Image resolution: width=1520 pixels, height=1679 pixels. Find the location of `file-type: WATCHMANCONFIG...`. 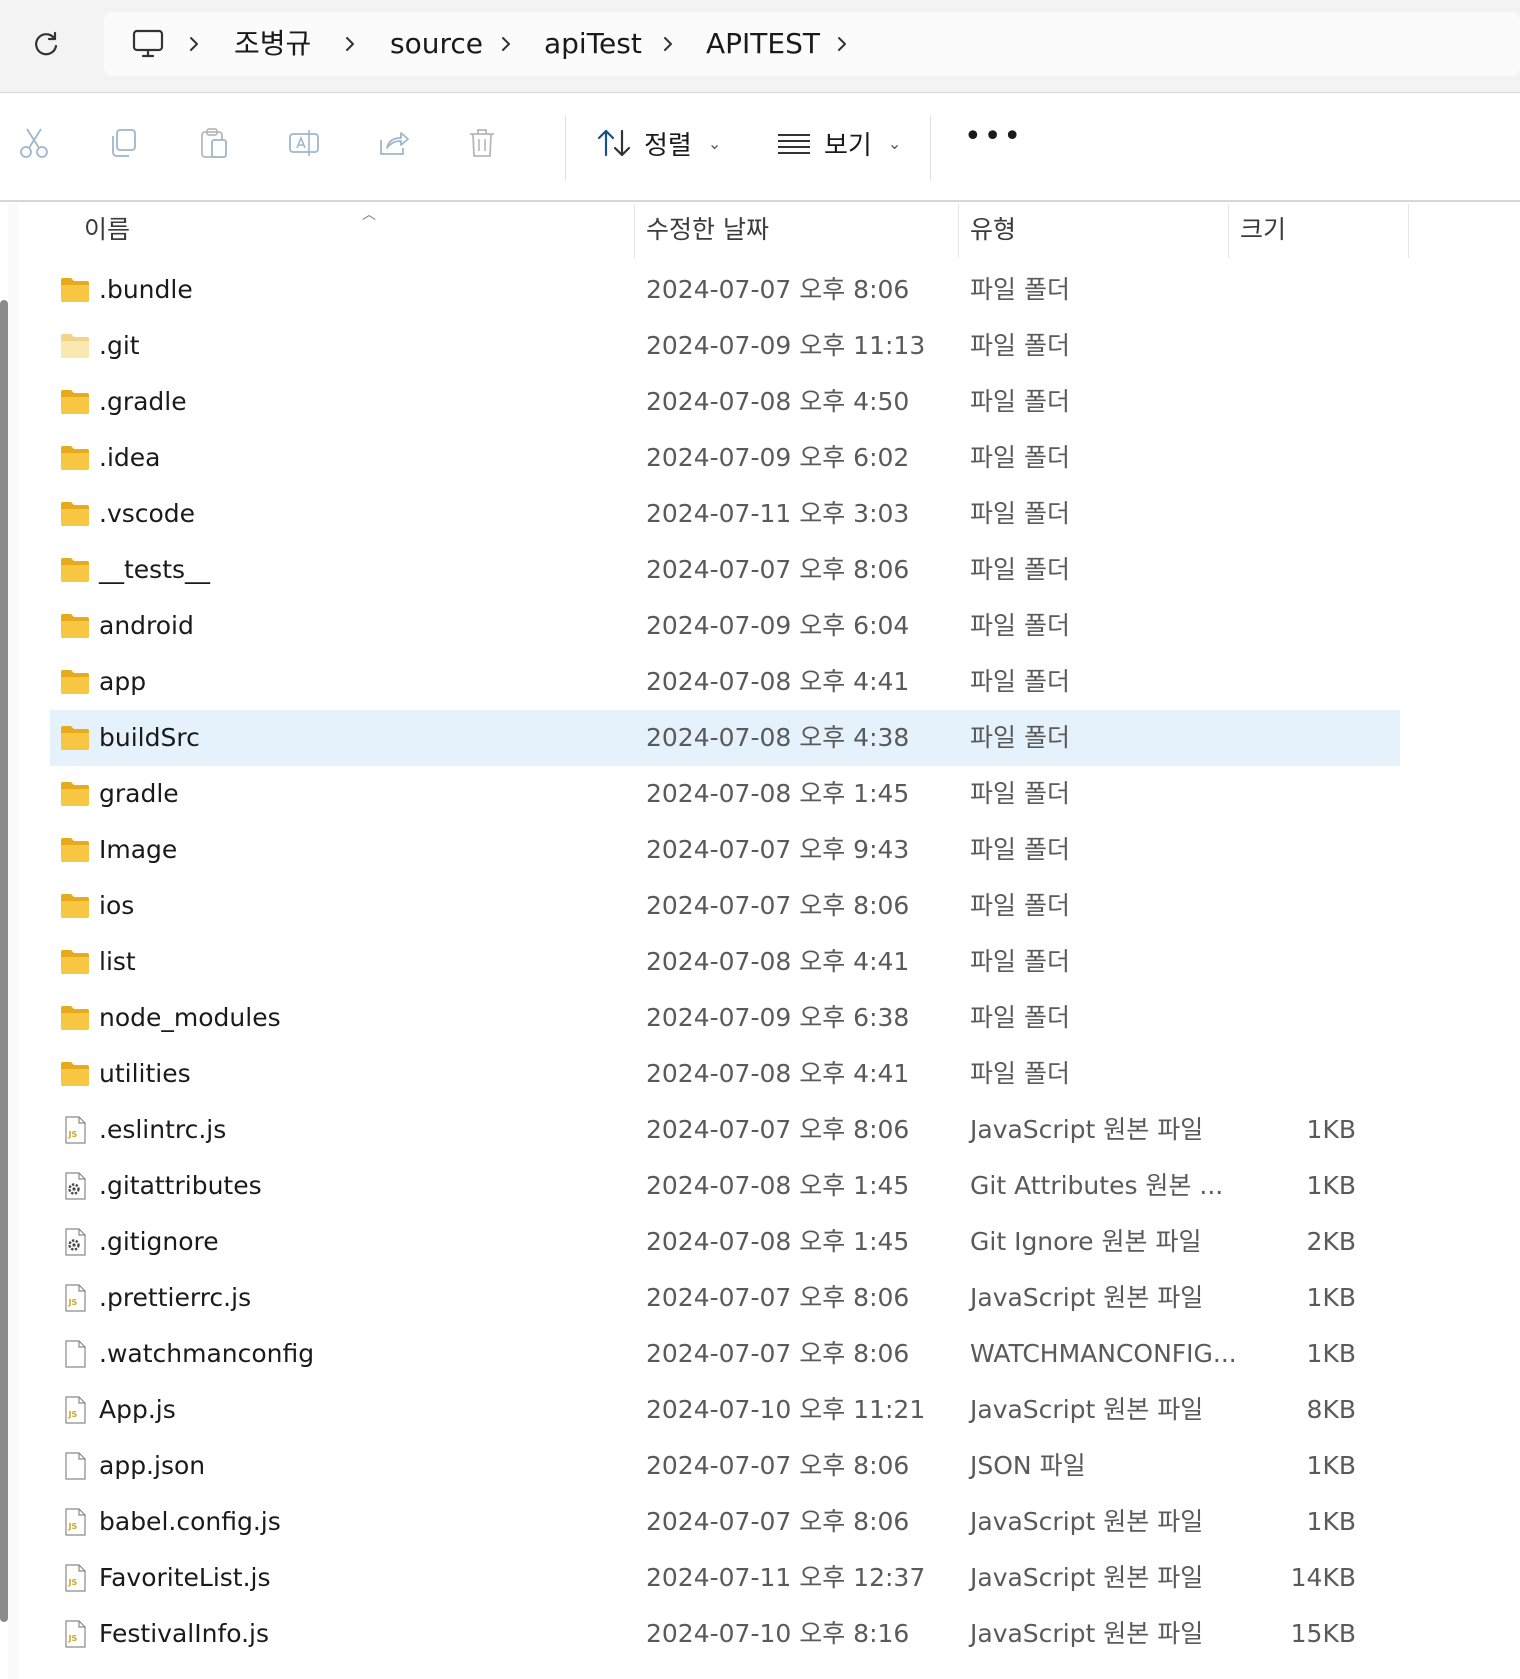

file-type: WATCHMANCONFIG... is located at coordinates (1103, 1353).